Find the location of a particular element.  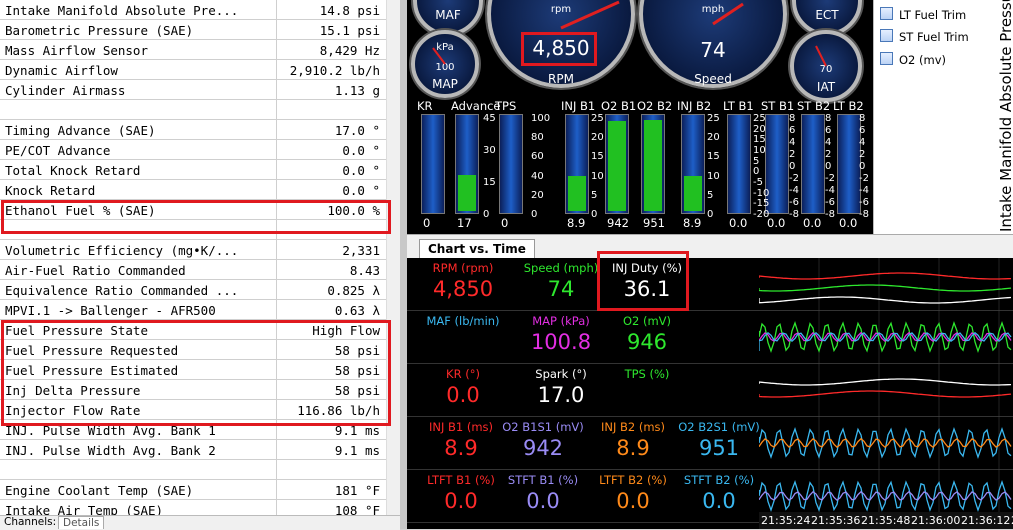

bar-gauge-value: 8.9 is located at coordinates (576, 223).